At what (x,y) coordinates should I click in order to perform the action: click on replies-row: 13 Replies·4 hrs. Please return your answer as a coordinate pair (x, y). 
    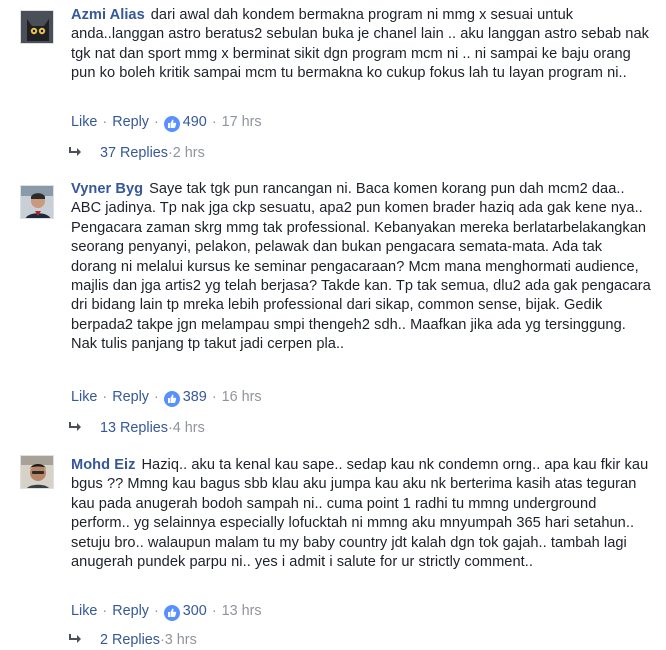
    Looking at the image, I should click on (136, 428).